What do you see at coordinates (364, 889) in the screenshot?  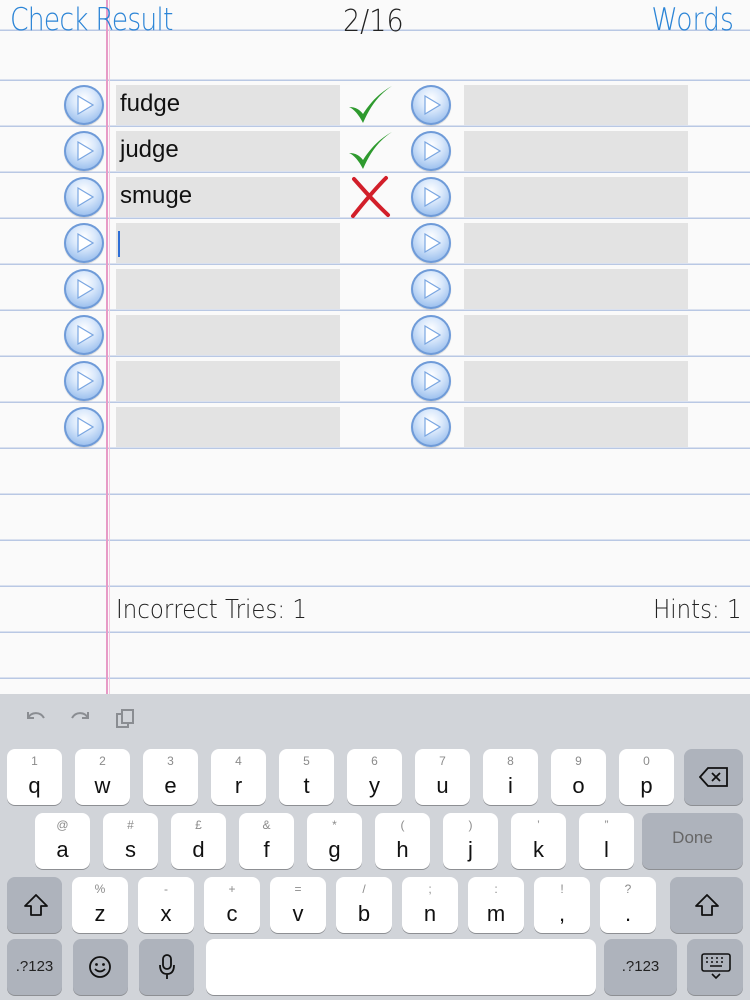 I see `key-hint: /` at bounding box center [364, 889].